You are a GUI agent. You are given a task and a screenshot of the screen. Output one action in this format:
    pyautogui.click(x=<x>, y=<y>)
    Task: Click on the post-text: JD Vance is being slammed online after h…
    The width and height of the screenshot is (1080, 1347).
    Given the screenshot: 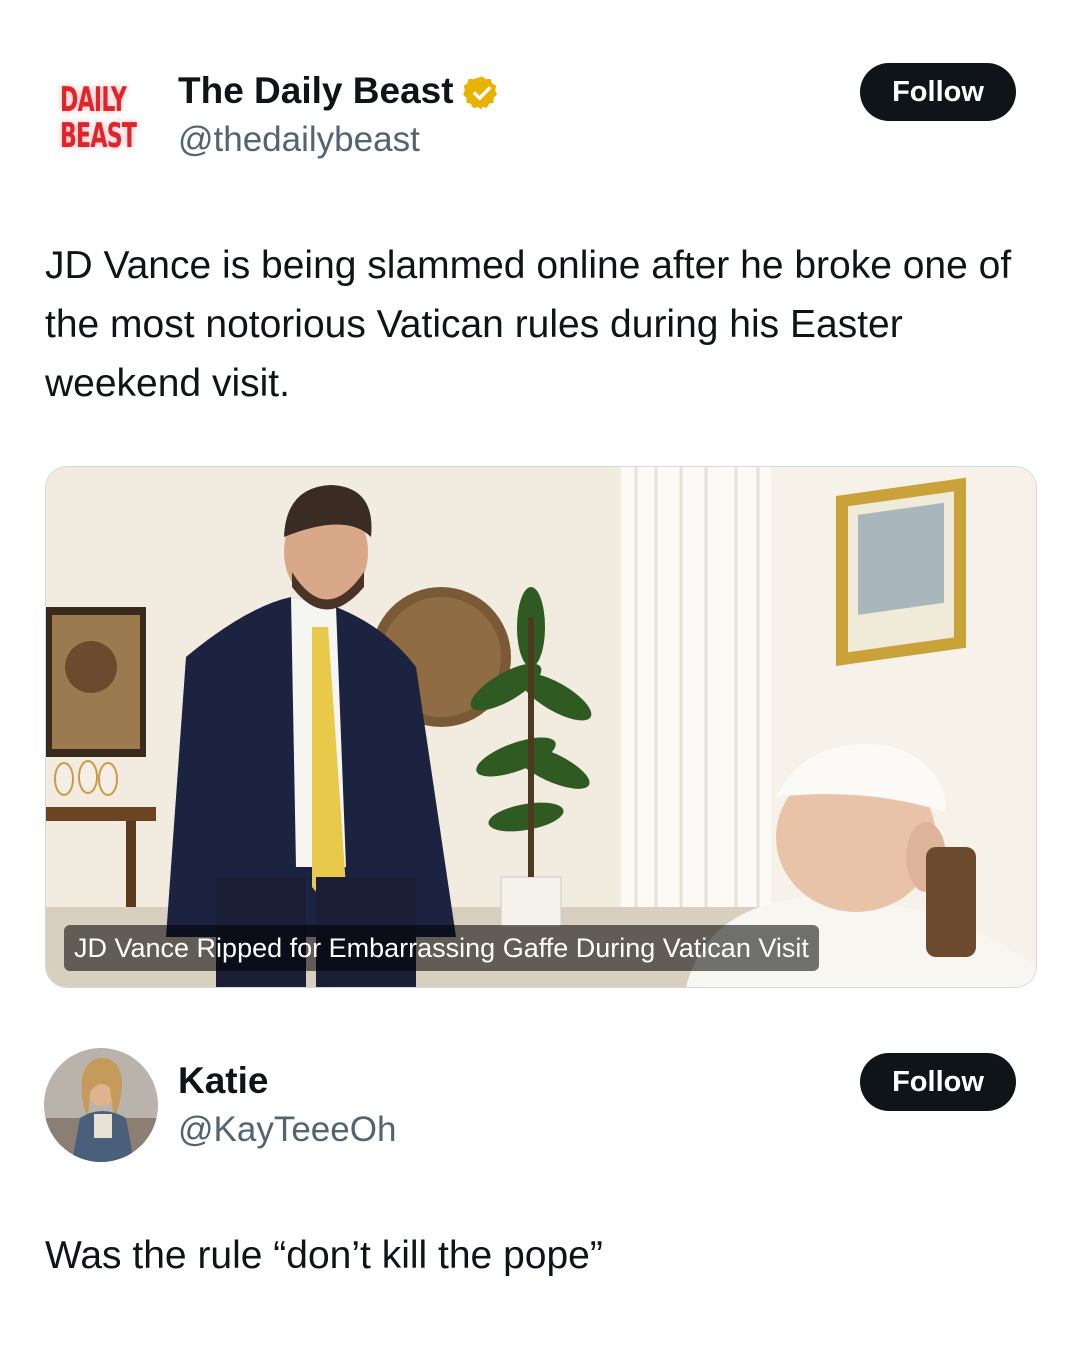 What is the action you would take?
    pyautogui.click(x=528, y=324)
    